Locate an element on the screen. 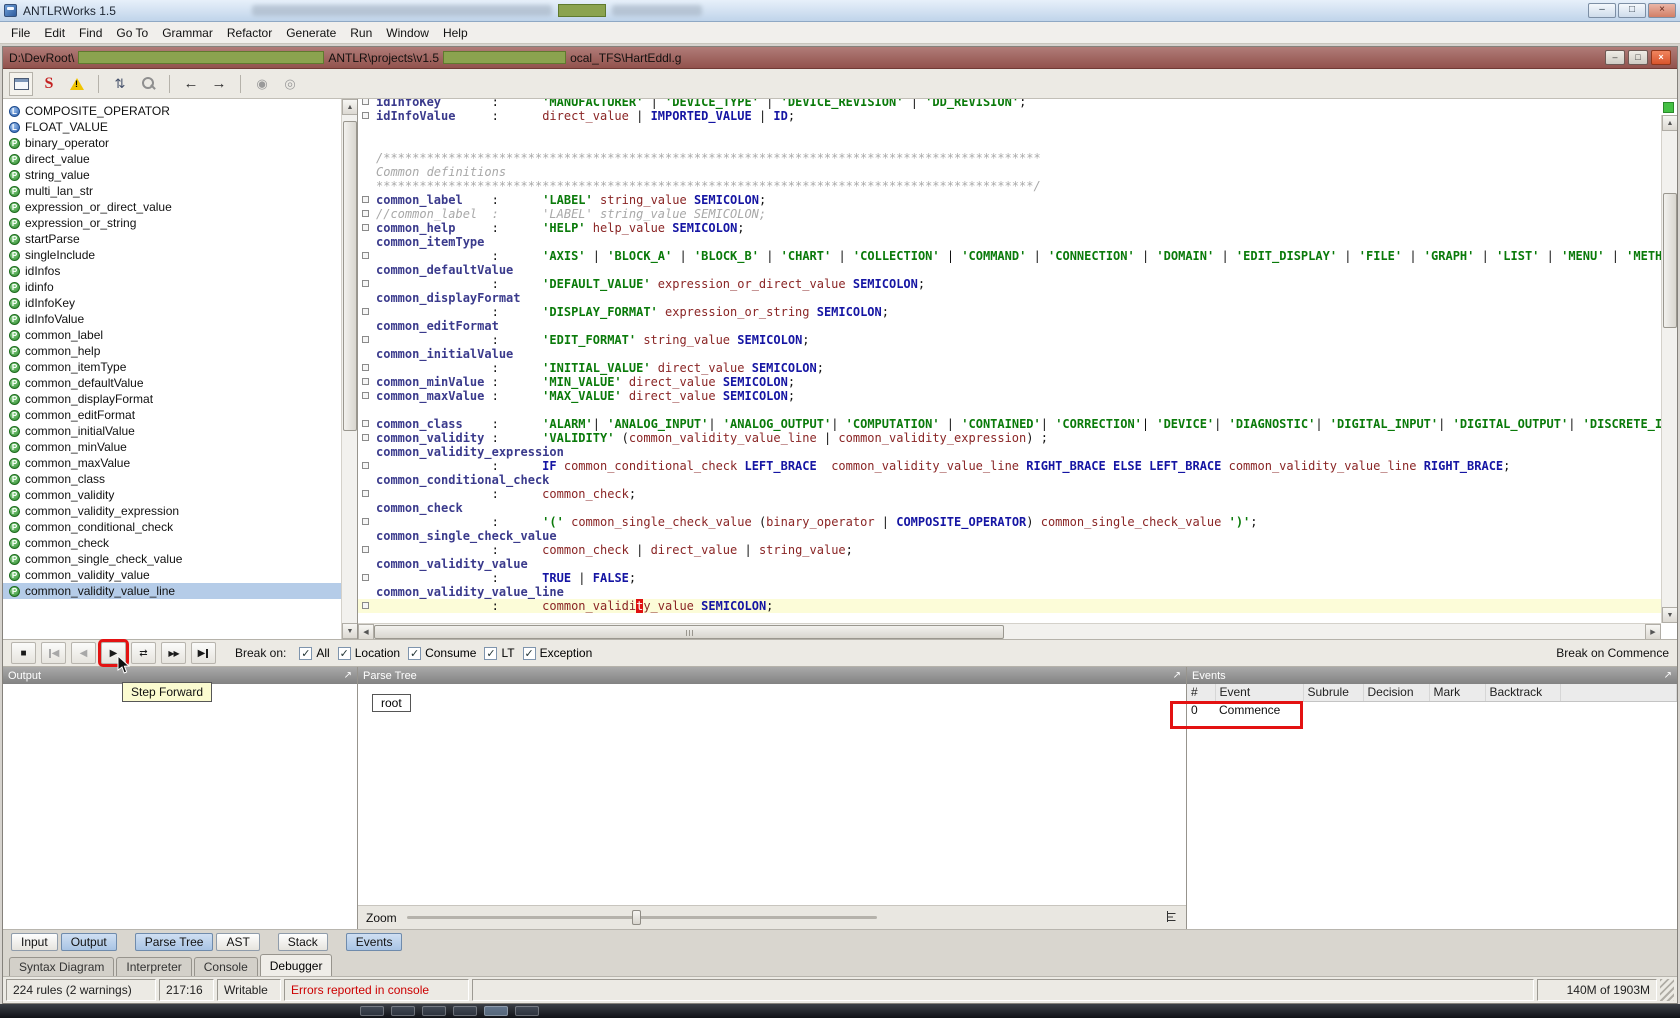  rule-item-expression-or-direct-value: Pexpression_or_direct_value is located at coordinates (172, 207).